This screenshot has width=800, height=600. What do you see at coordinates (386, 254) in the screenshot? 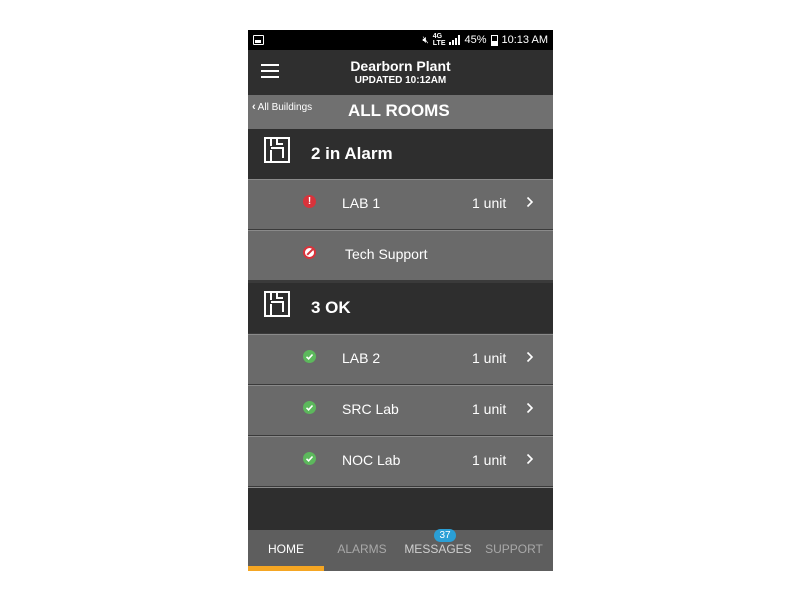
I see `room-name: Tech Support` at bounding box center [386, 254].